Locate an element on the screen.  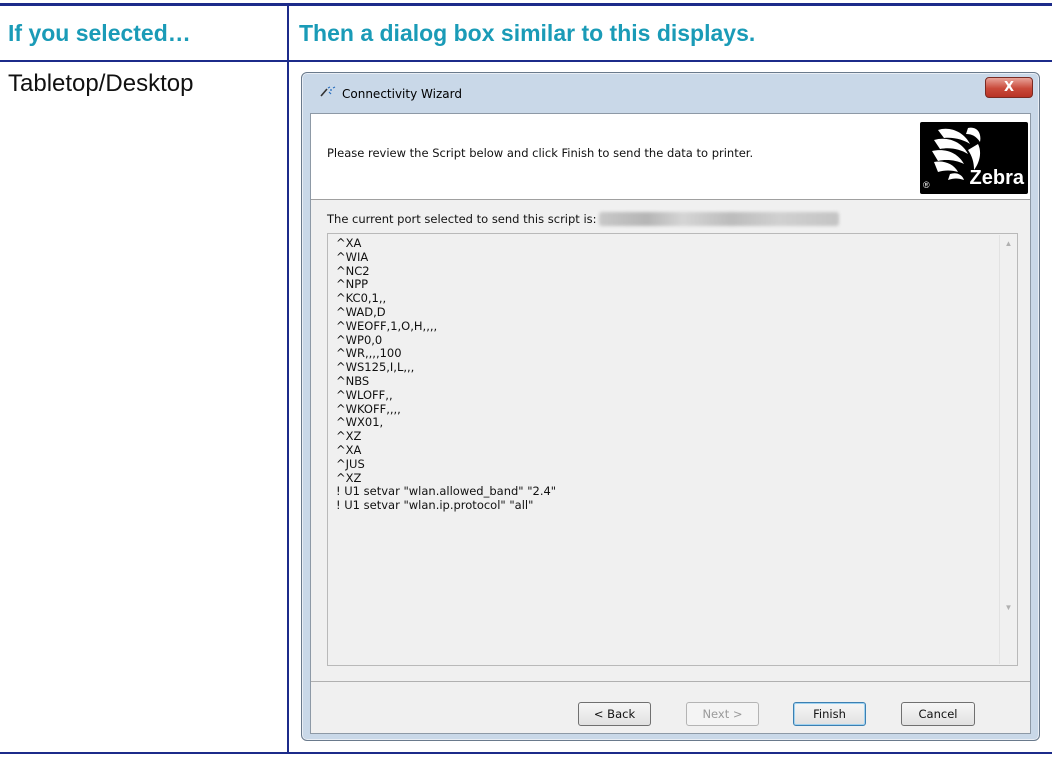
table-bottom-rule is located at coordinates (526, 753).